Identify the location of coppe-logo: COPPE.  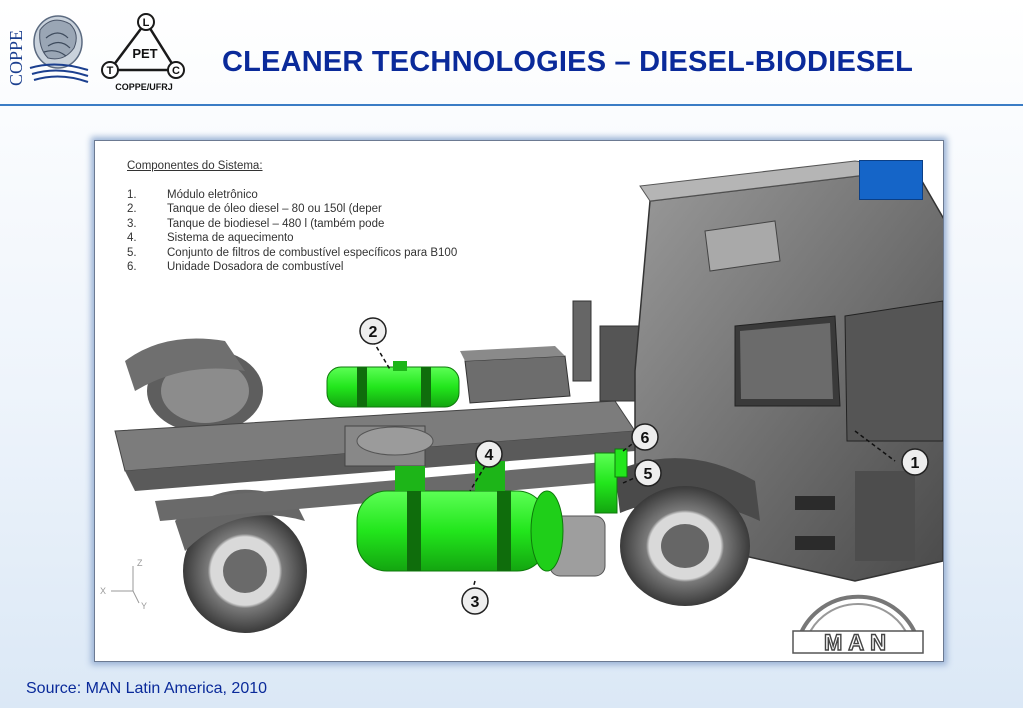
(47, 50).